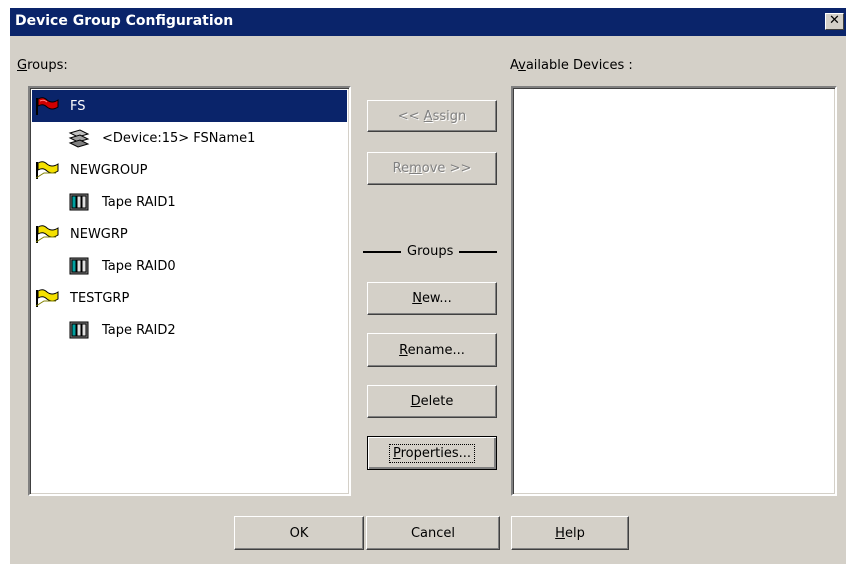 The width and height of the screenshot is (850, 566). I want to click on tree-device-item: <Device:15> FSName1, so click(160, 138).